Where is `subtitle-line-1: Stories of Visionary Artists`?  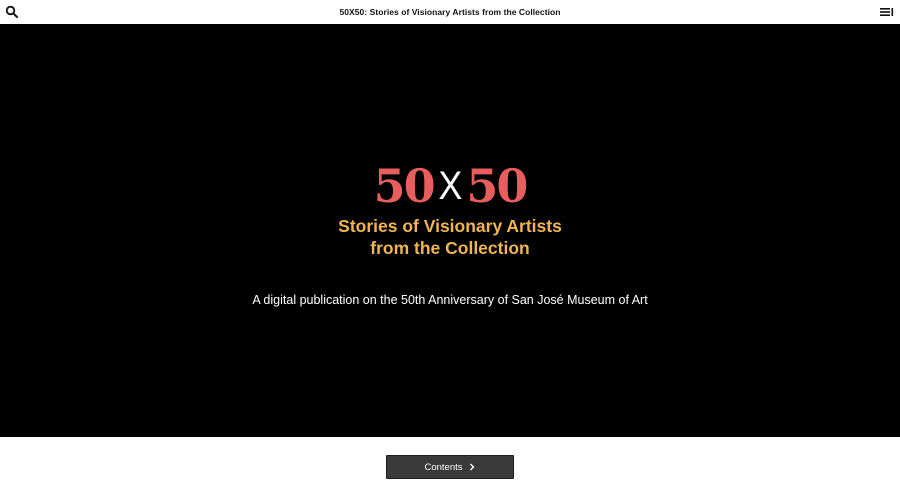
subtitle-line-1: Stories of Visionary Artists is located at coordinates (450, 226).